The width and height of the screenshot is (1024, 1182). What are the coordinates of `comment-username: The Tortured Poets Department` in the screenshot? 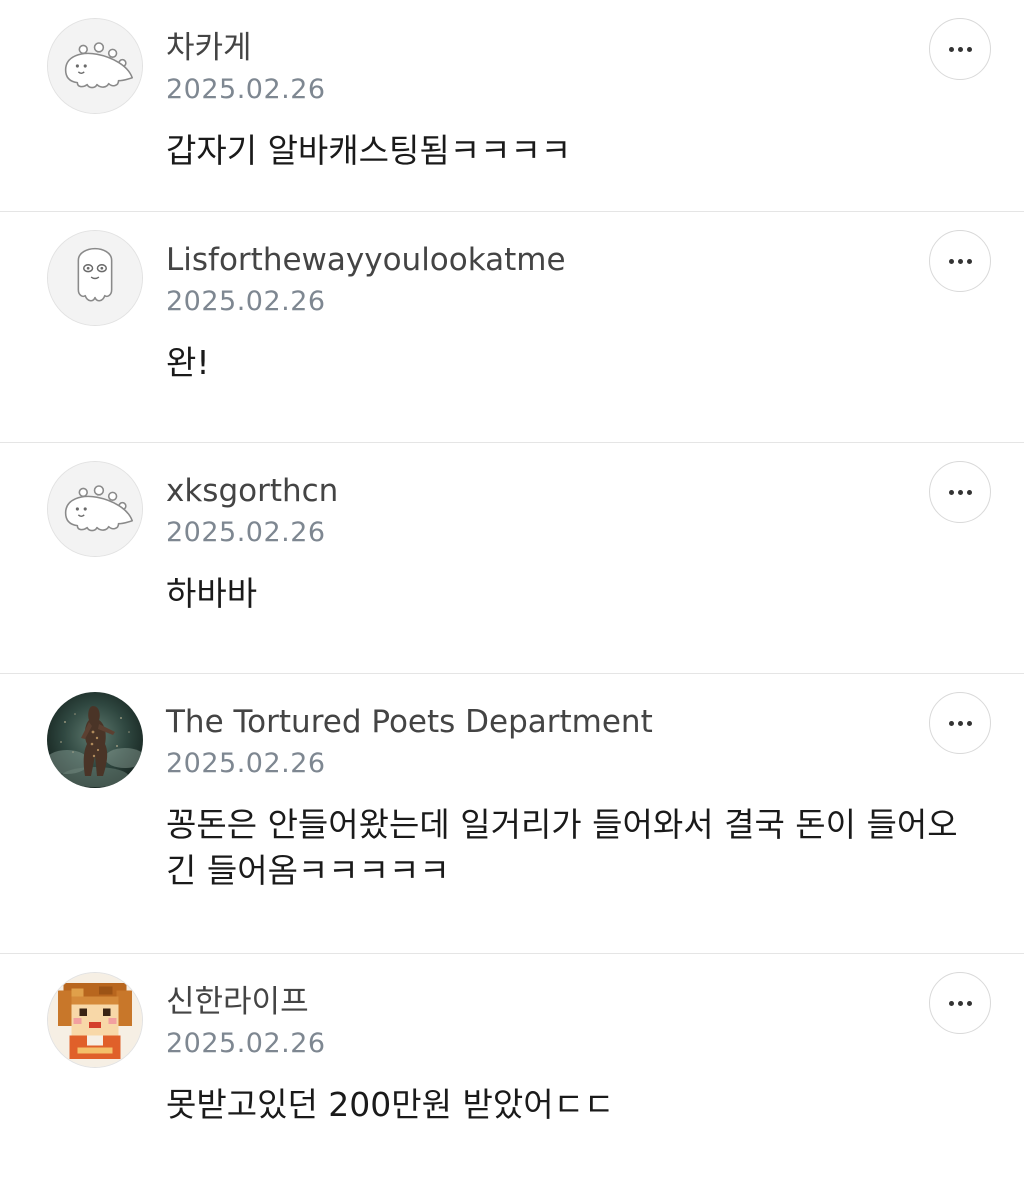 It's located at (409, 722).